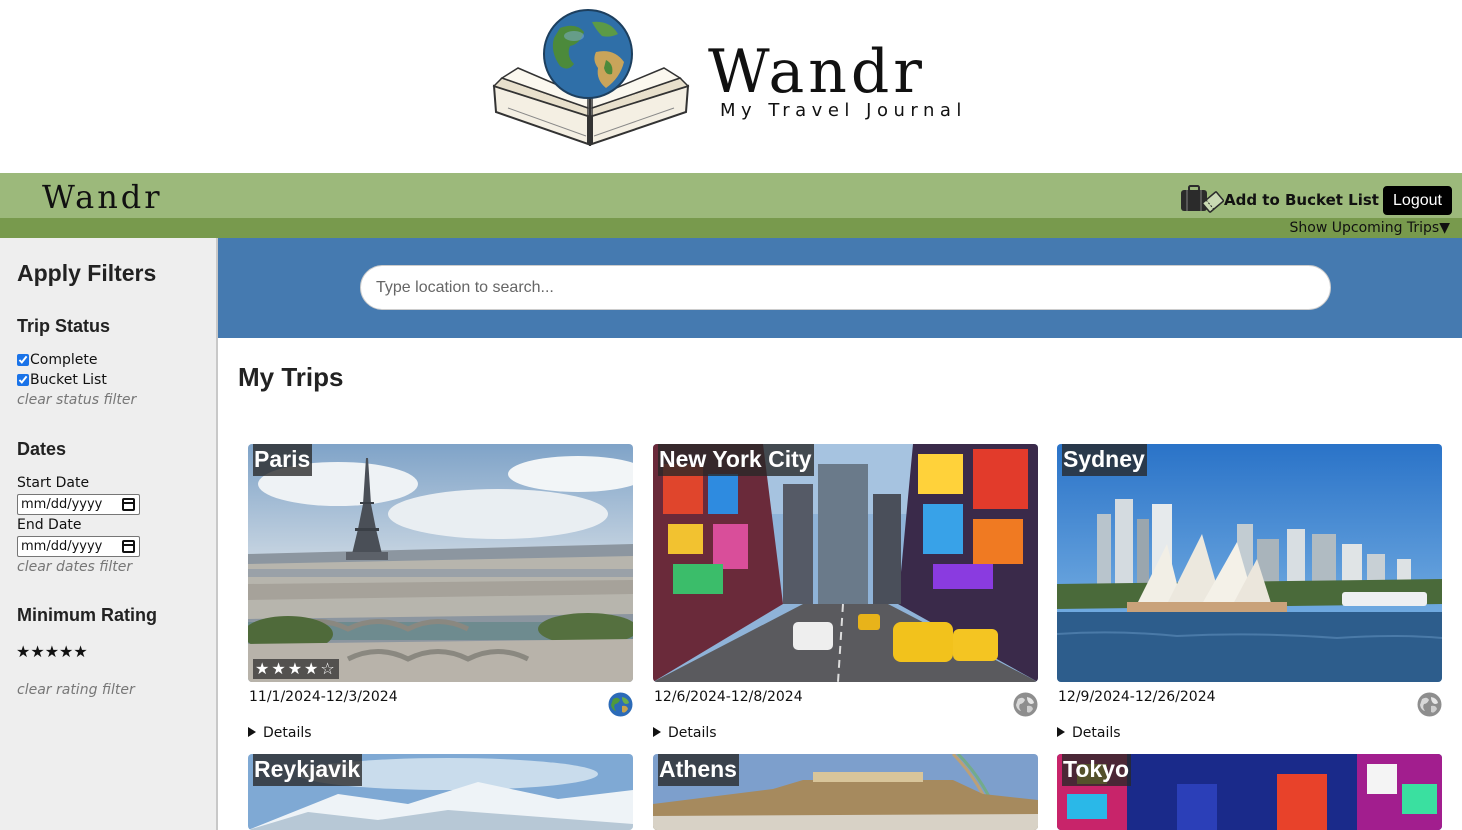  I want to click on trip-card-reykjavik: Reykjavik, so click(440, 792).